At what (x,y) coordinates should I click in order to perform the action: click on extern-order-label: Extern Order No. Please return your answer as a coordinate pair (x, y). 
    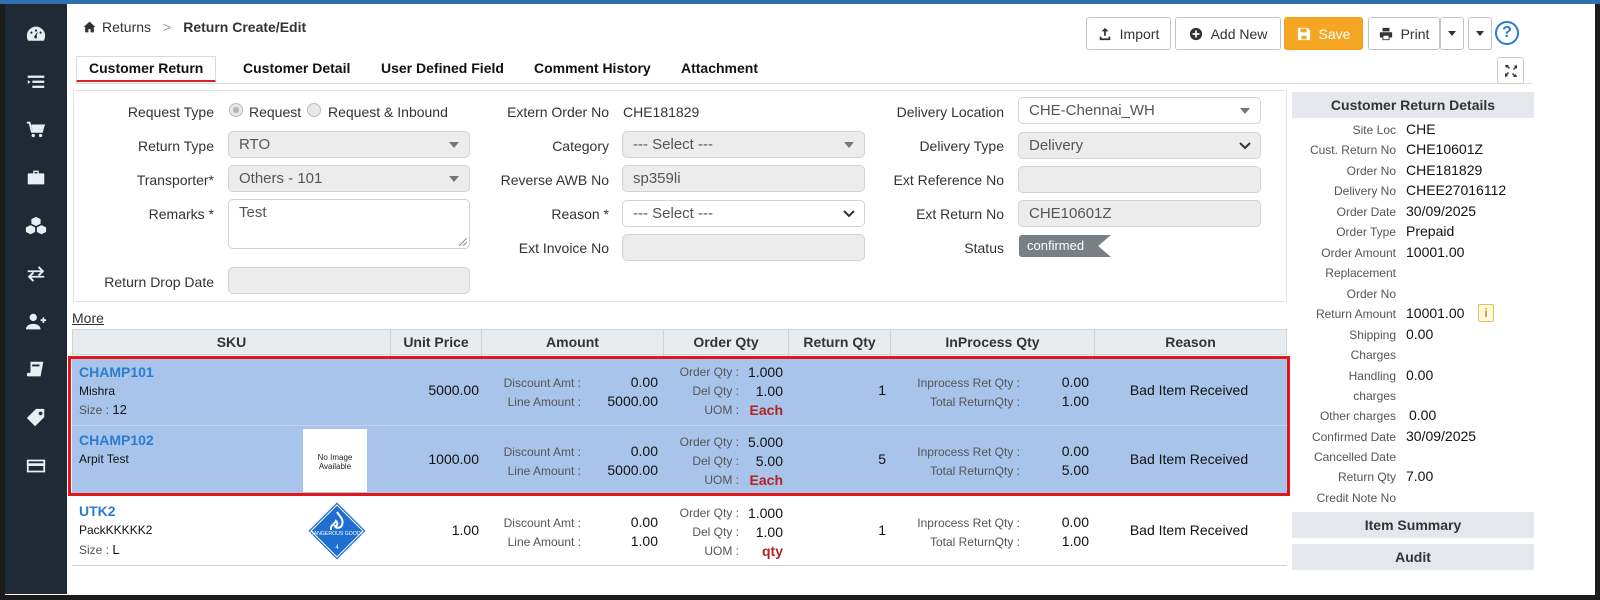
    Looking at the image, I should click on (558, 112).